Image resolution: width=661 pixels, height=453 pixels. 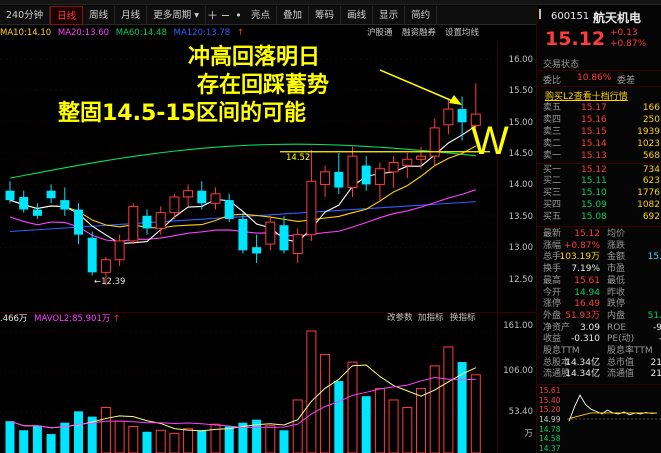 What do you see at coordinates (67, 15) in the screenshot?
I see `period-daily: 日线` at bounding box center [67, 15].